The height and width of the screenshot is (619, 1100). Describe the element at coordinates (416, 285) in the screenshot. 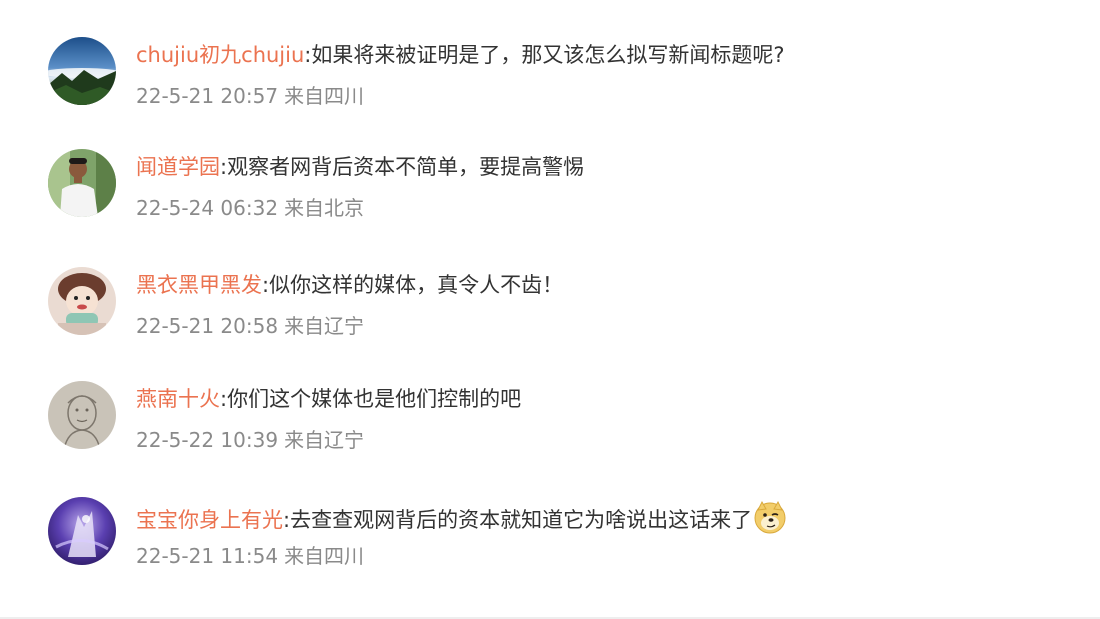

I see `comment-text: 似你这样的媒体，真令人不齿！` at that location.